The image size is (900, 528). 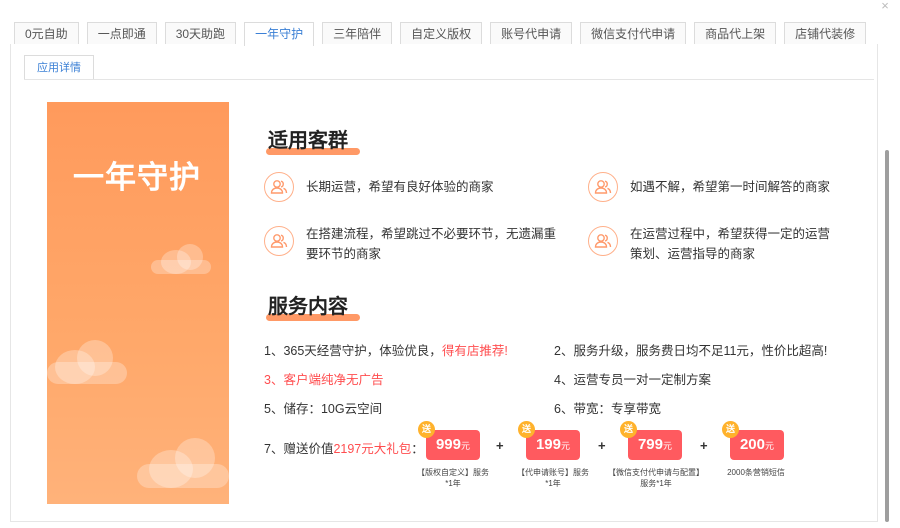 What do you see at coordinates (651, 440) in the screenshot?
I see `gift-badge: 送 799元` at bounding box center [651, 440].